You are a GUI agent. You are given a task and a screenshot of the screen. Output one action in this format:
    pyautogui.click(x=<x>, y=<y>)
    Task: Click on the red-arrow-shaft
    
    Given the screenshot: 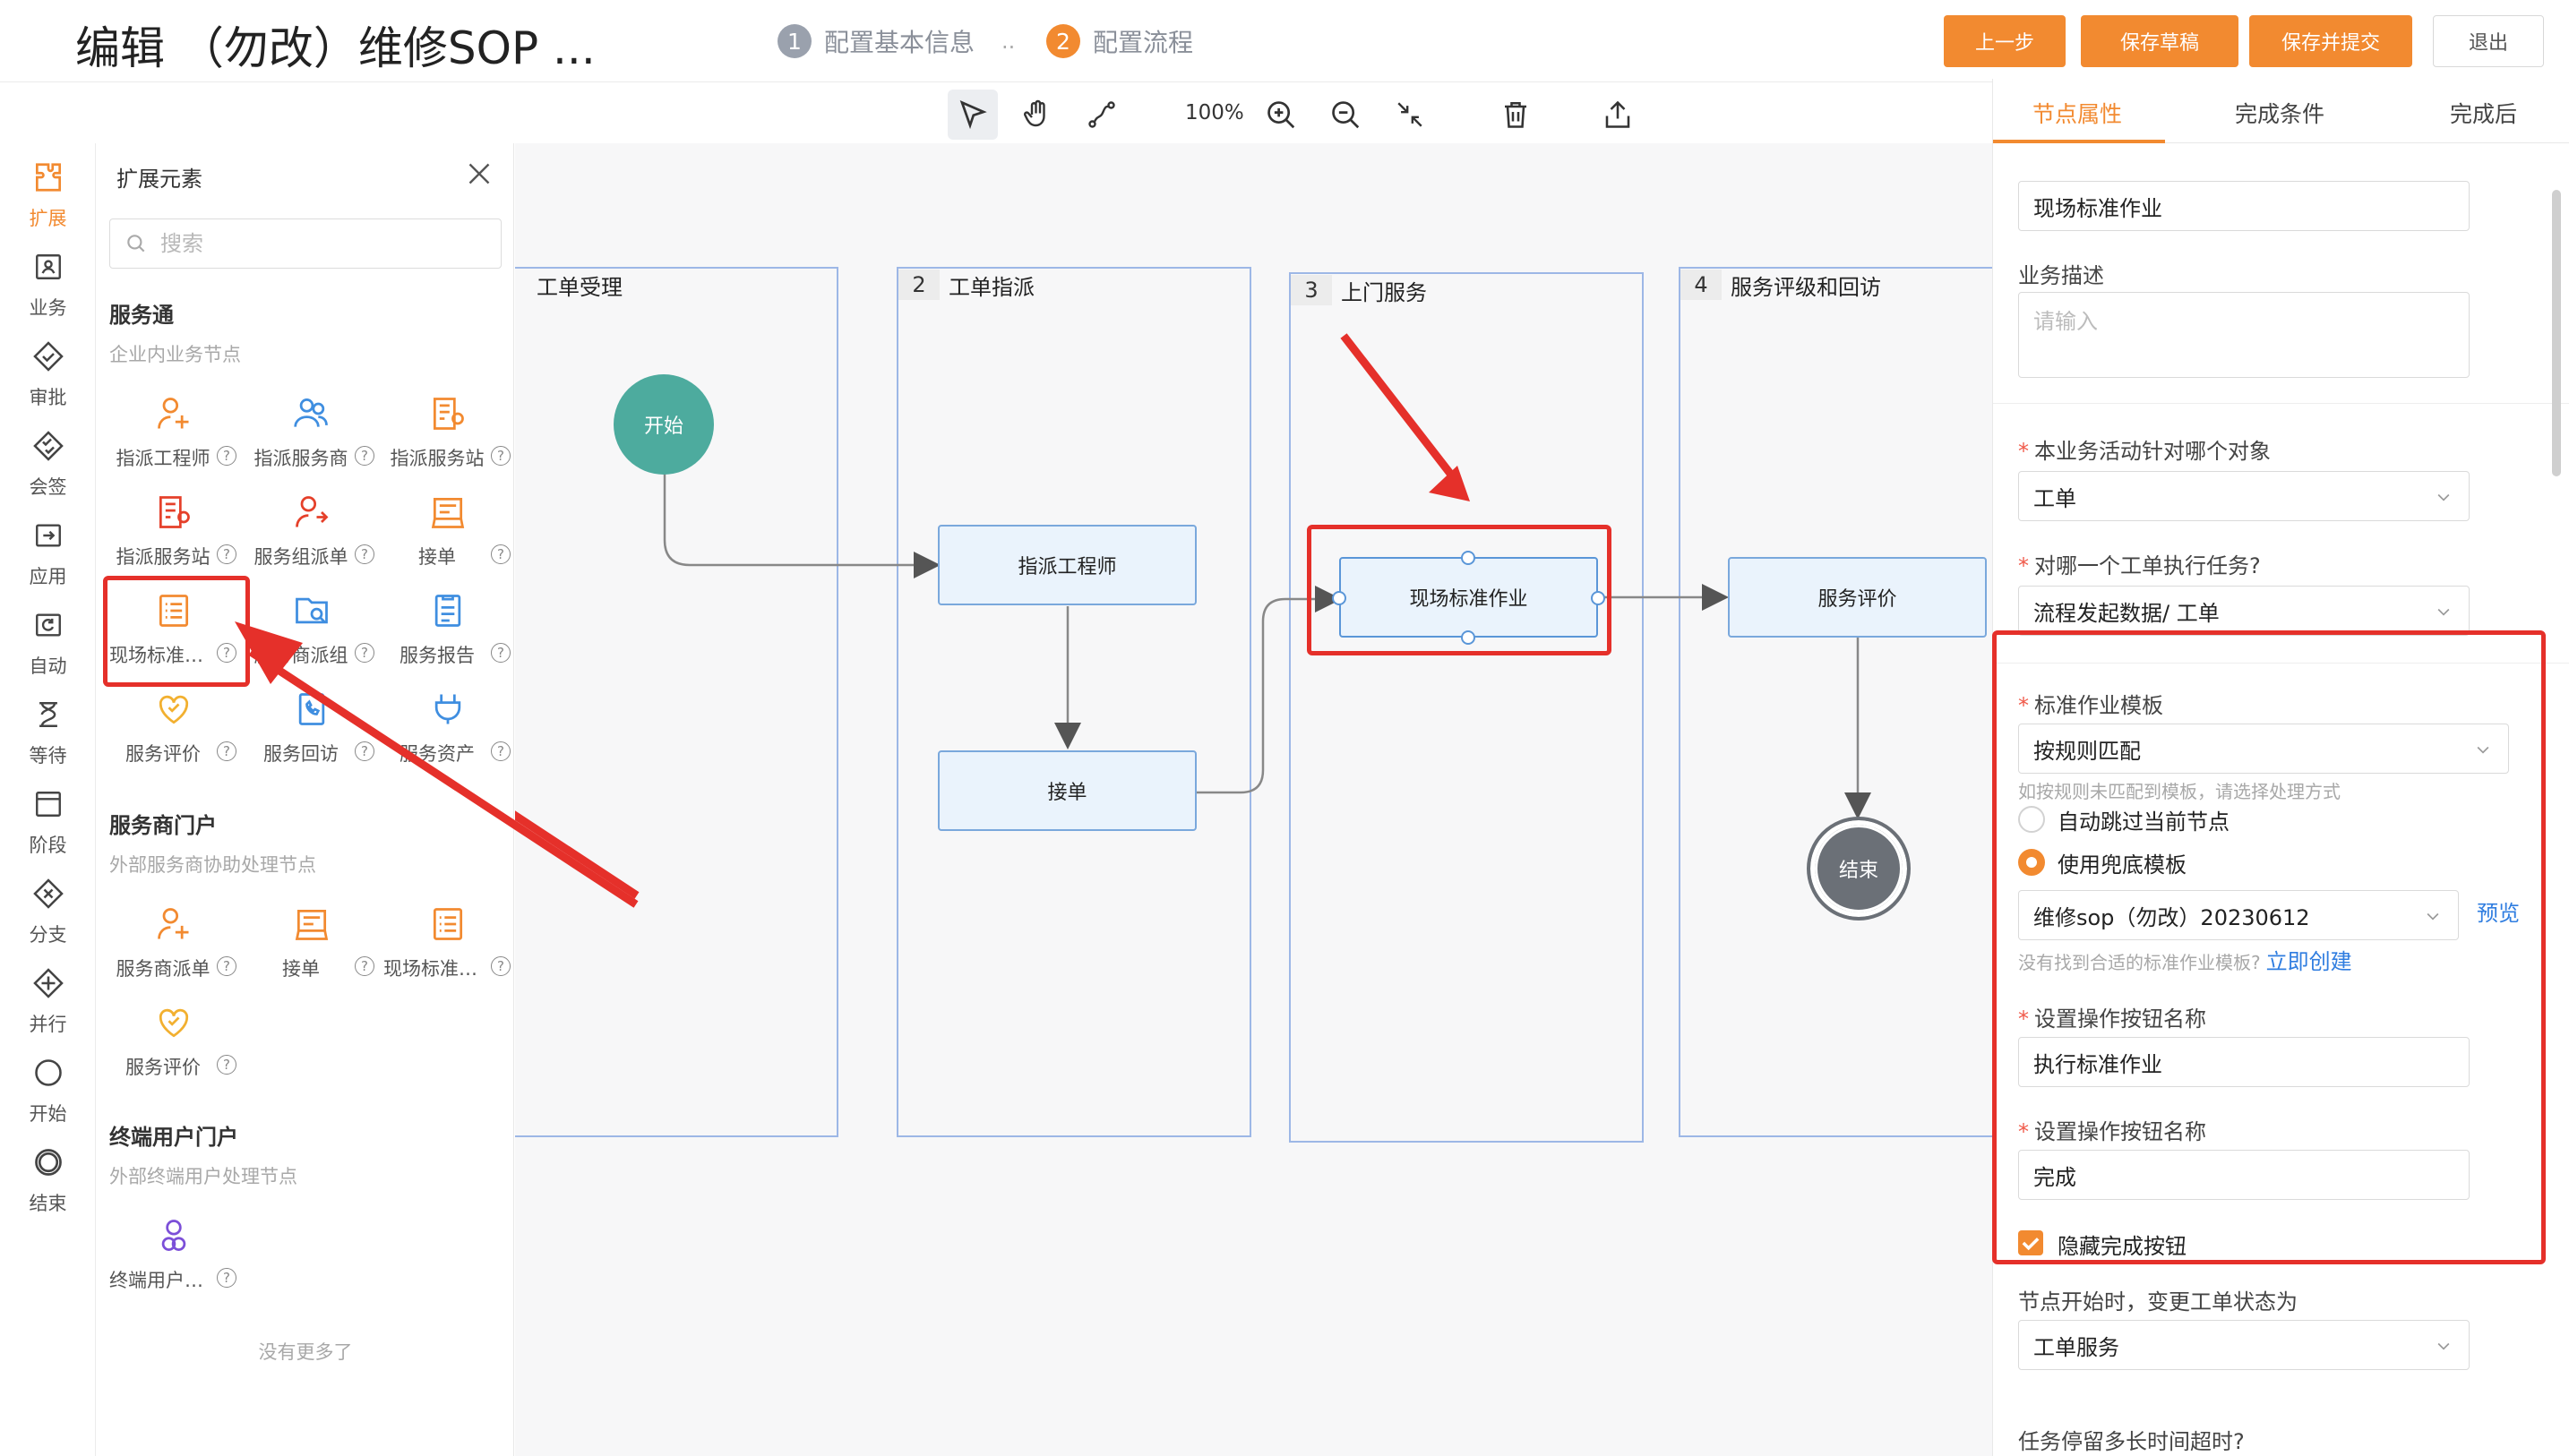 What is the action you would take?
    pyautogui.click(x=443, y=778)
    